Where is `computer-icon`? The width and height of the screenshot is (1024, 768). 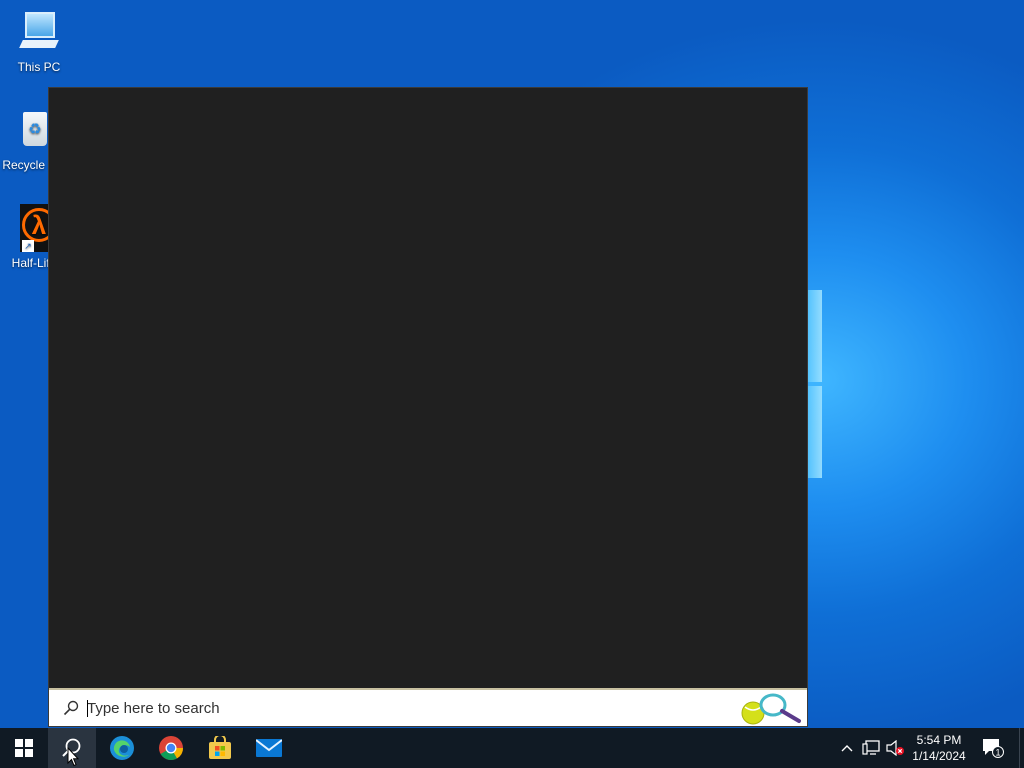 computer-icon is located at coordinates (39, 32).